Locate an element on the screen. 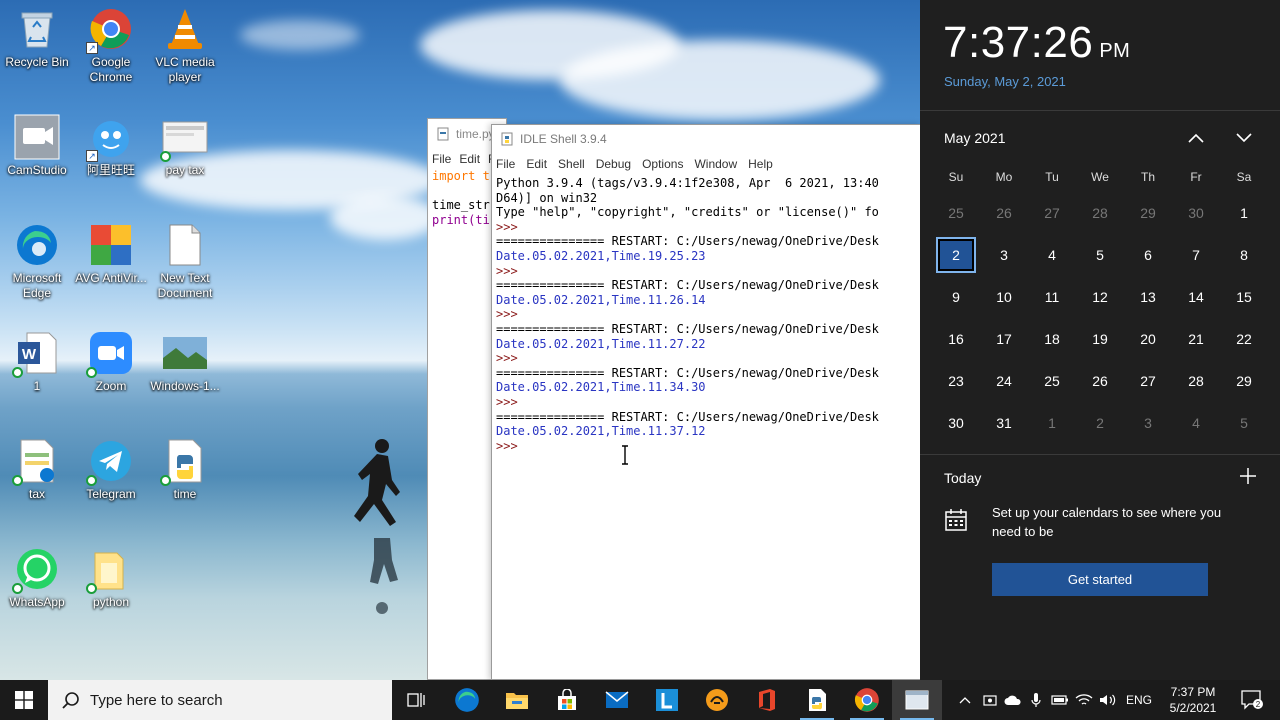  desktop-icon-time-py: time is located at coordinates (185, 470).